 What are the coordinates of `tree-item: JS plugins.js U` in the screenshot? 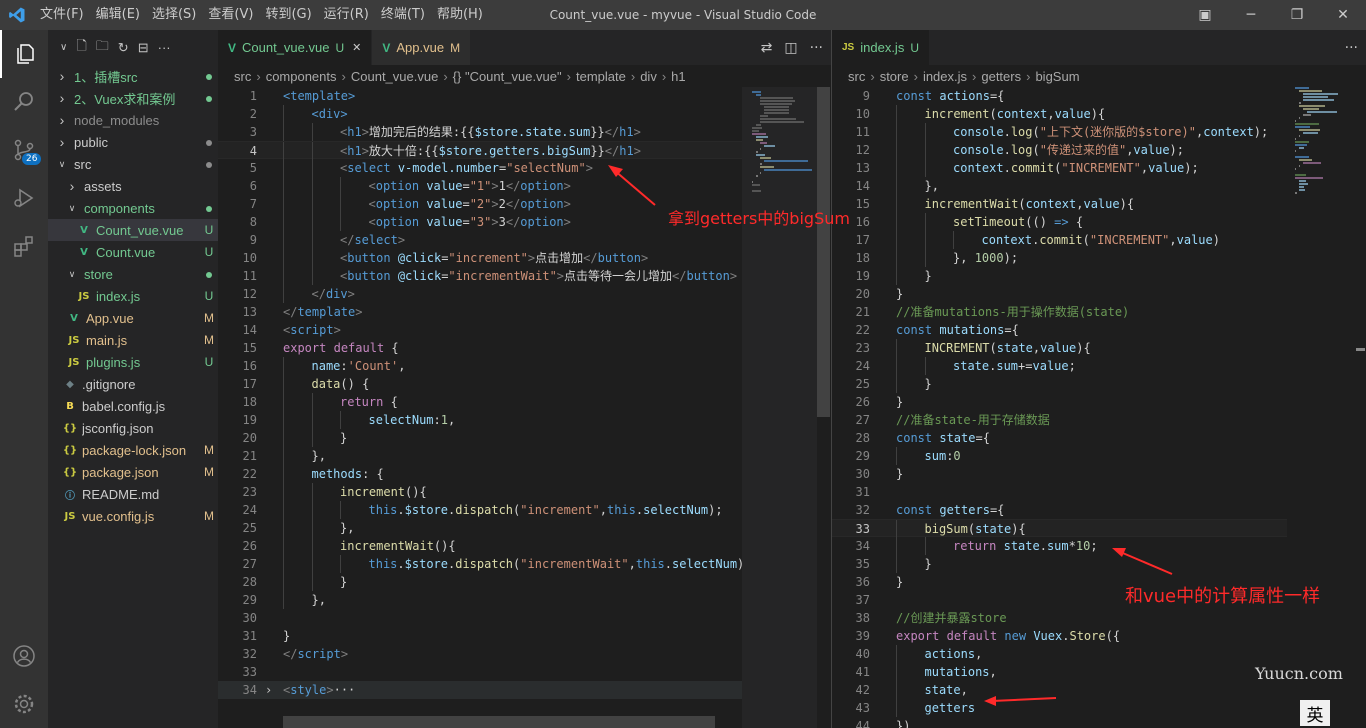 It's located at (133, 362).